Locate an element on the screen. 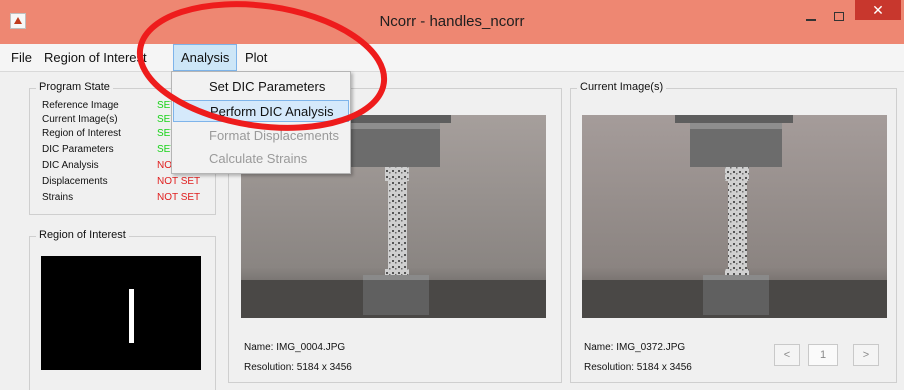 The height and width of the screenshot is (390, 904). state-value-strains: NOT SET is located at coordinates (179, 197).